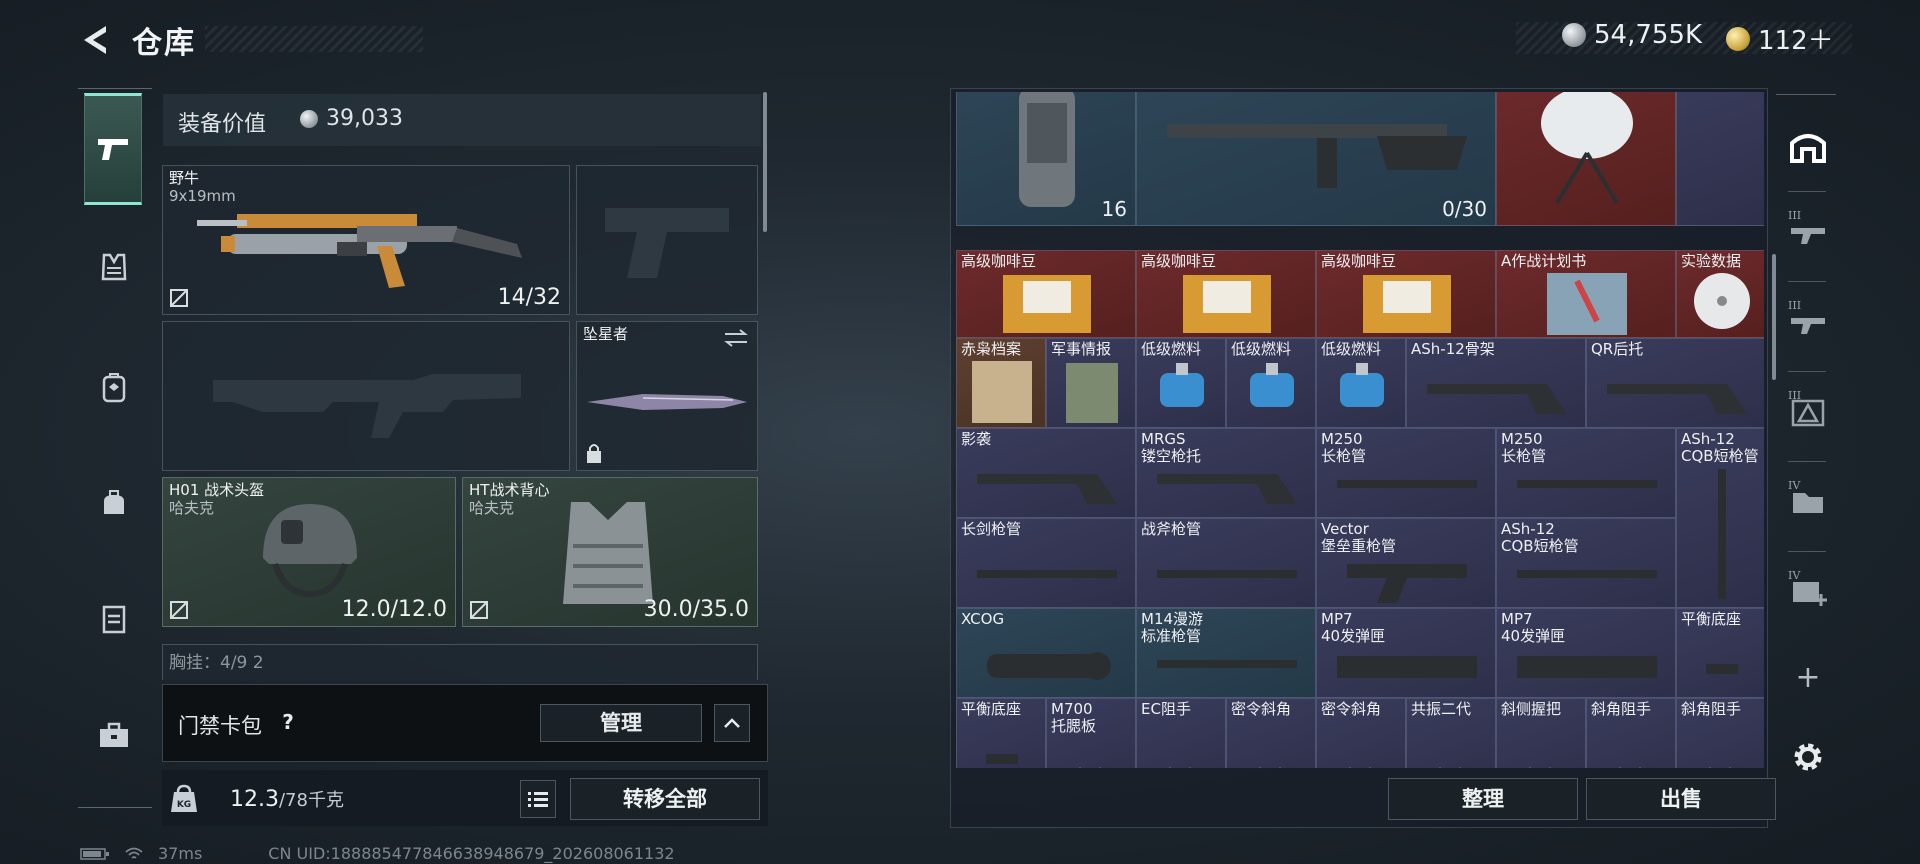 The width and height of the screenshot is (1920, 864). I want to click on vest-slot: HT战术背心 哈夫克 30.0/35.0, so click(610, 552).